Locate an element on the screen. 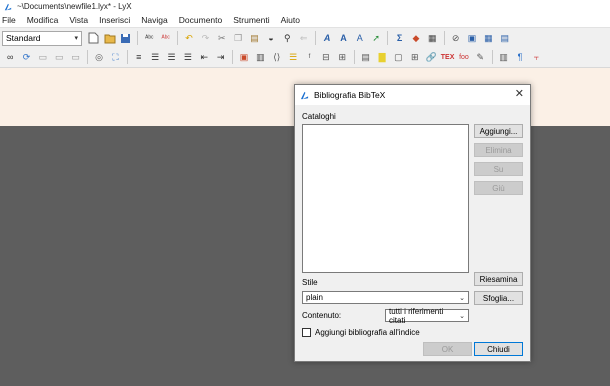 The width and height of the screenshot is (610, 386). cut-icon: ✂ is located at coordinates (222, 38).